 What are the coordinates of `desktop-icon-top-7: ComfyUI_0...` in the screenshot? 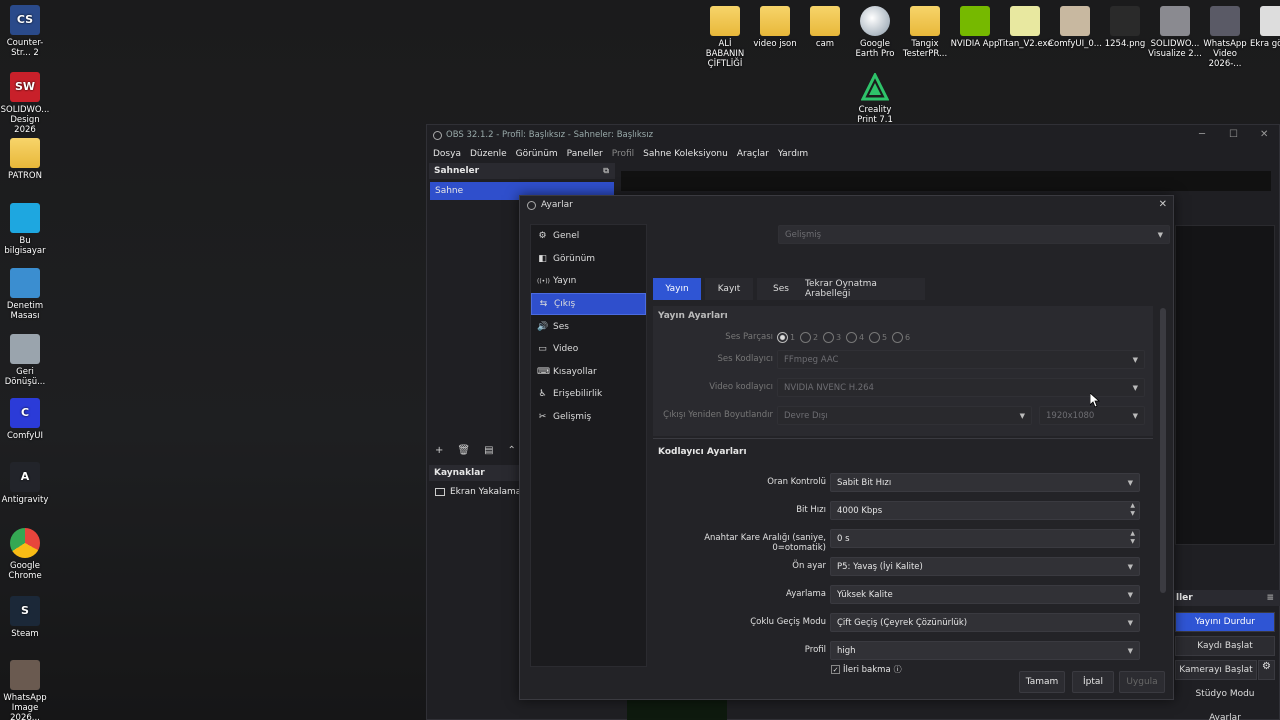 It's located at (1075, 27).